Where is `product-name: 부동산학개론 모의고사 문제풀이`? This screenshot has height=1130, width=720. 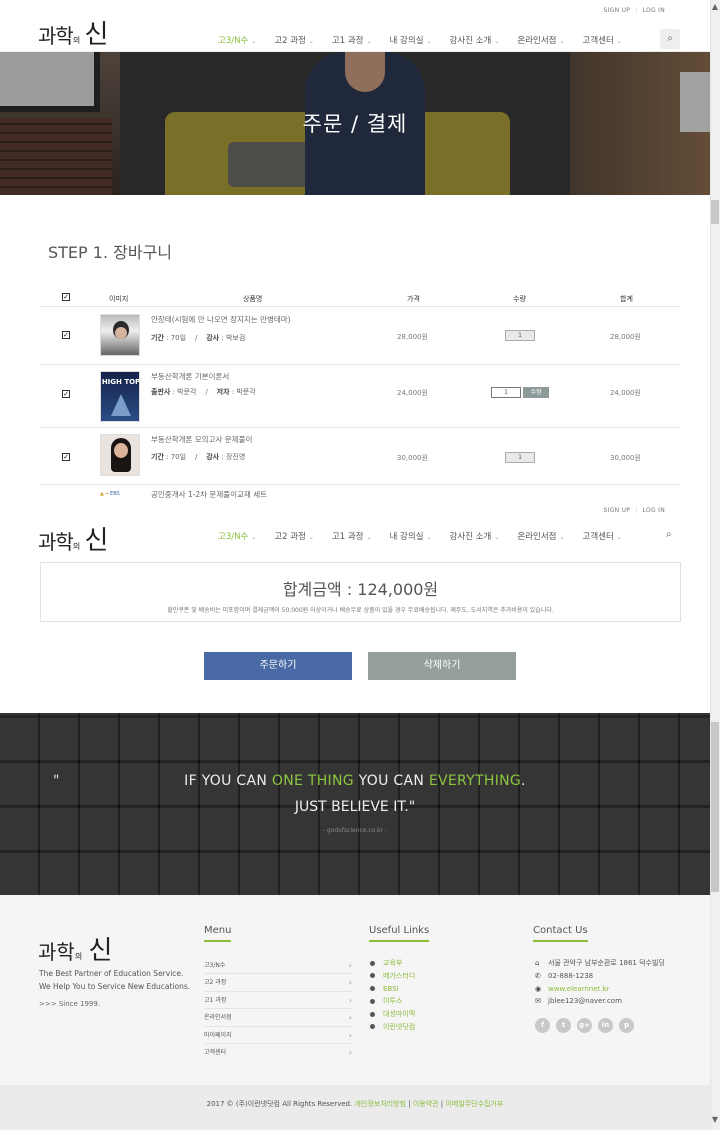
product-name: 부동산학개론 모의고사 문제풀이 is located at coordinates (201, 439).